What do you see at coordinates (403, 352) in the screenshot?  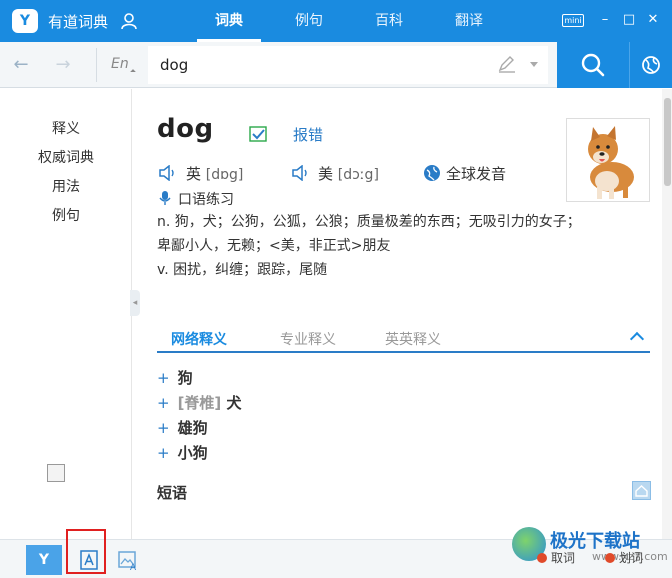 I see `tabs-underline` at bounding box center [403, 352].